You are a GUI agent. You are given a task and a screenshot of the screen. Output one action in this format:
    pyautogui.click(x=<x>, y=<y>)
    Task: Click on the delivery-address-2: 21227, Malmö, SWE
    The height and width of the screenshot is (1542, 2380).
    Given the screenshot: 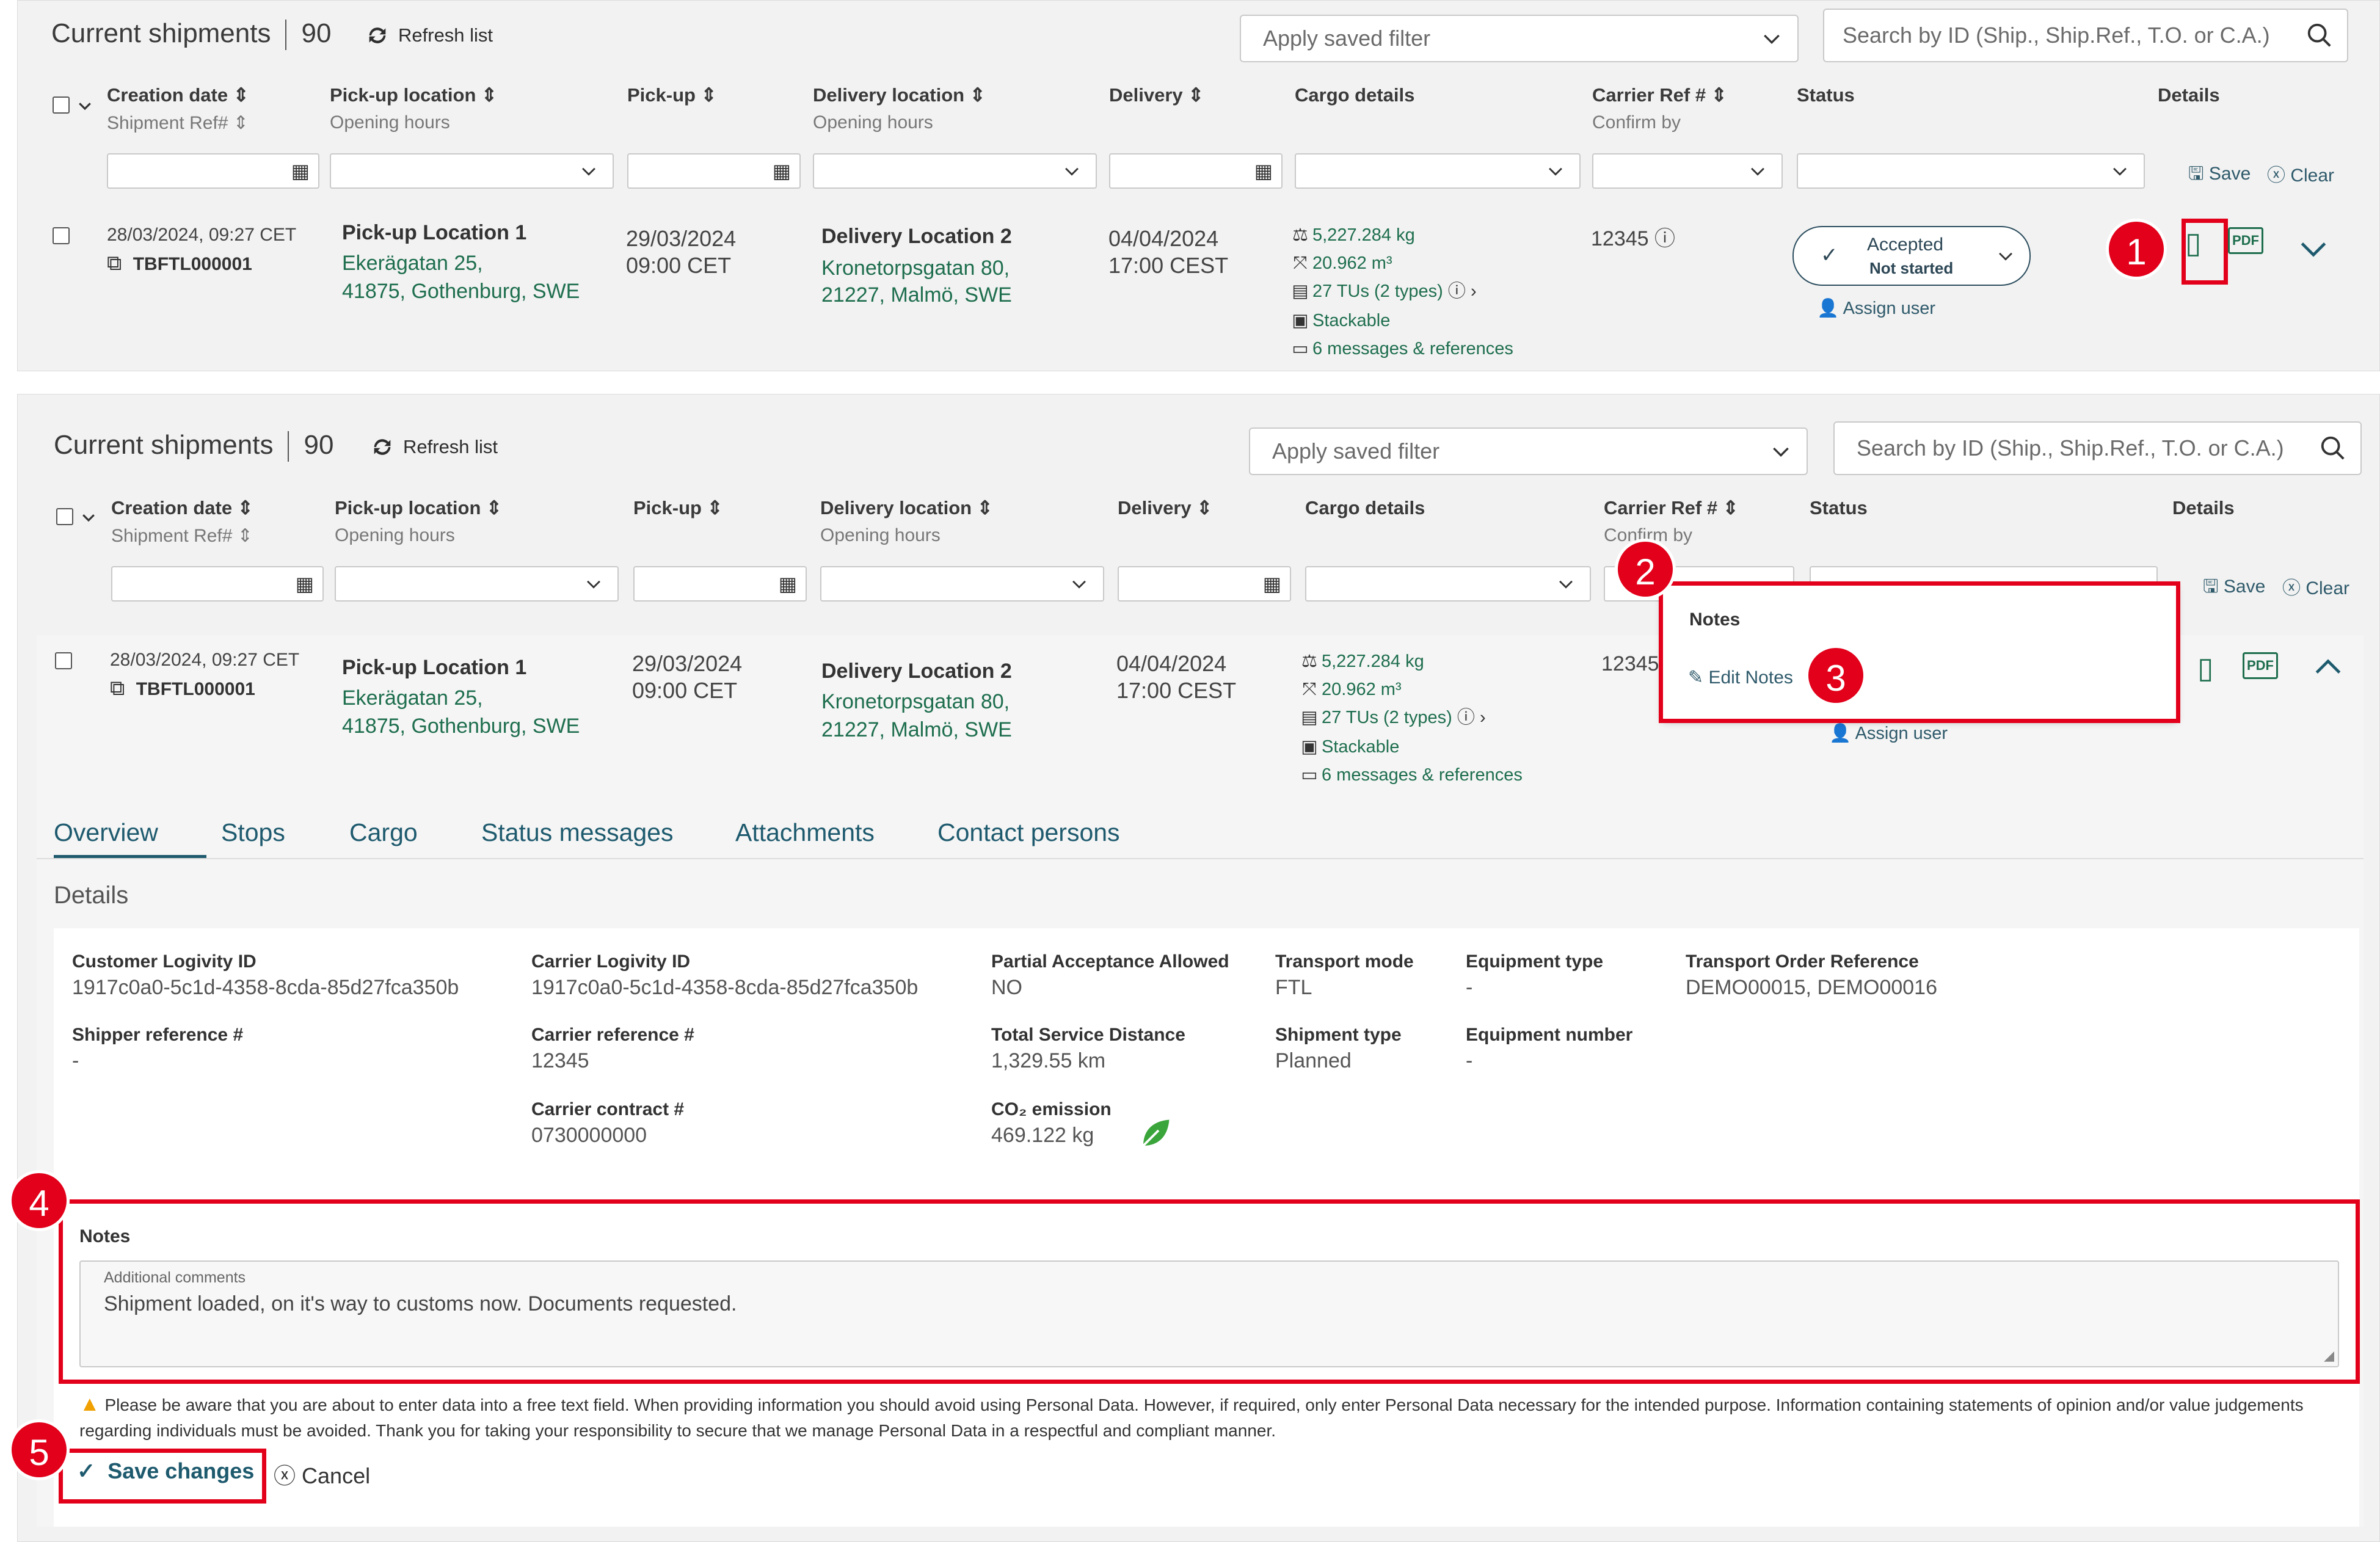 What is the action you would take?
    pyautogui.click(x=916, y=295)
    